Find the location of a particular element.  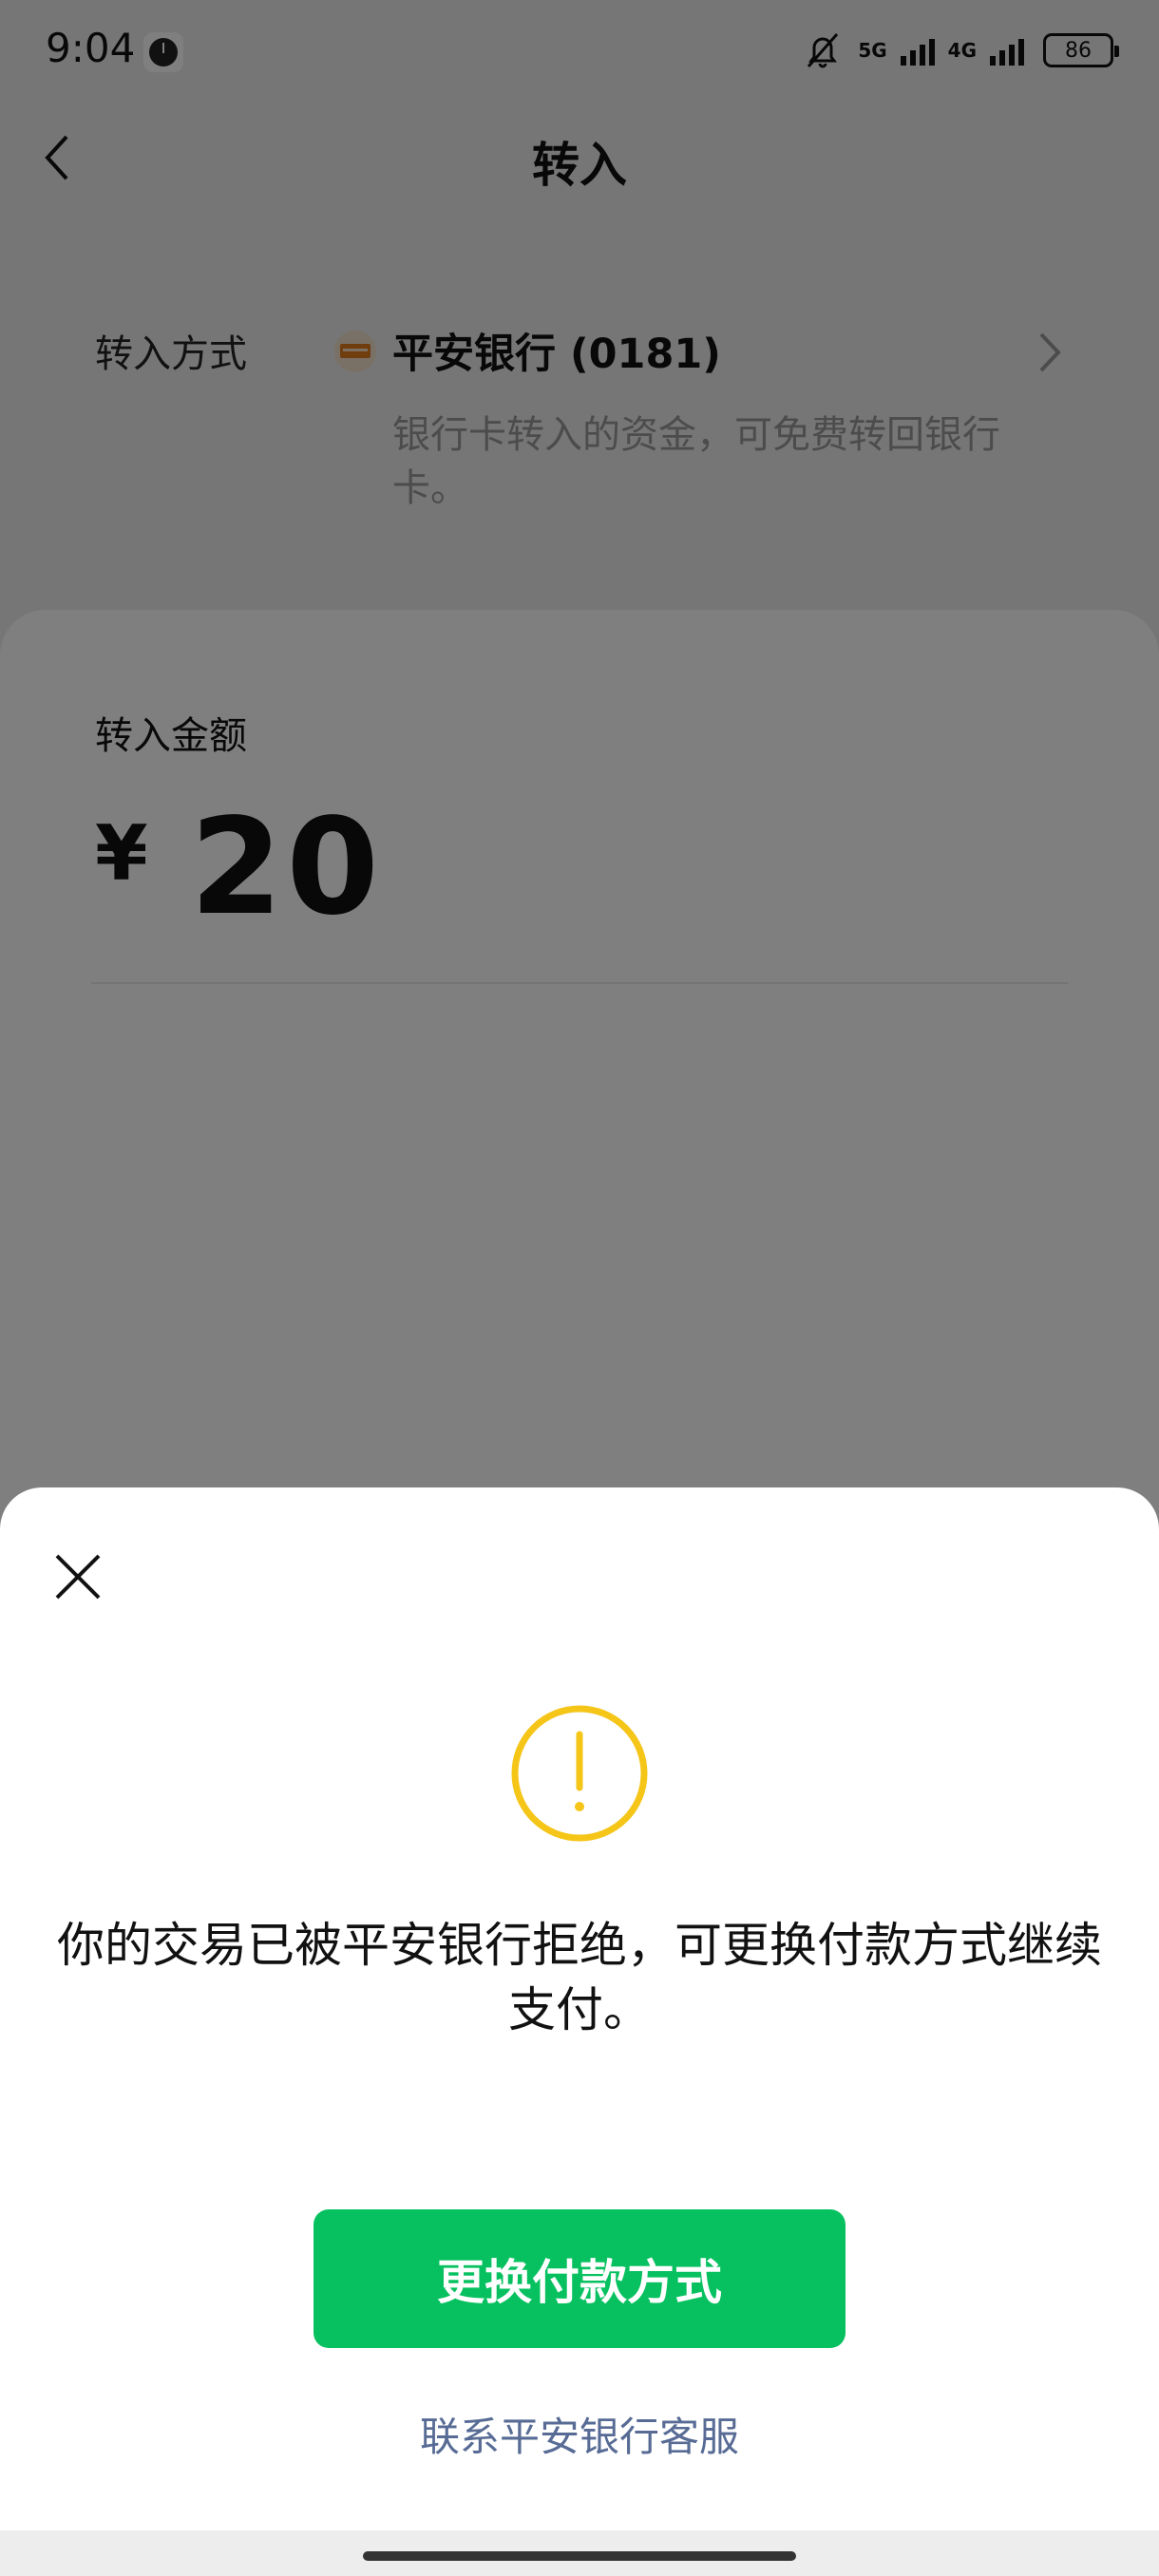

contact-bank-support-link: 联系平安银行客服 is located at coordinates (579, 2434).